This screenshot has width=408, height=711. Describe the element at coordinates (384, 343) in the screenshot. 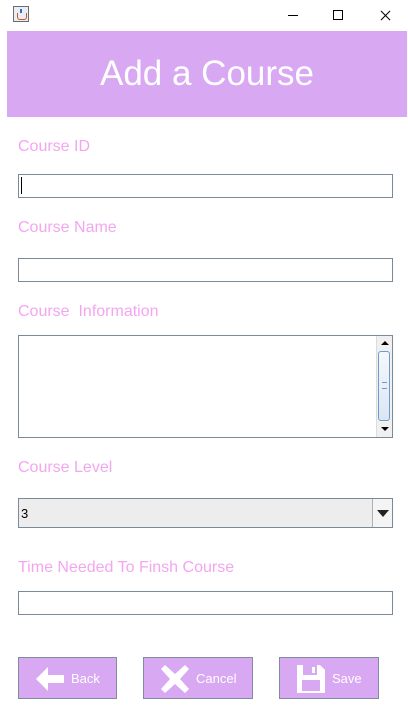

I see `scroll-up-arrow-icon` at that location.